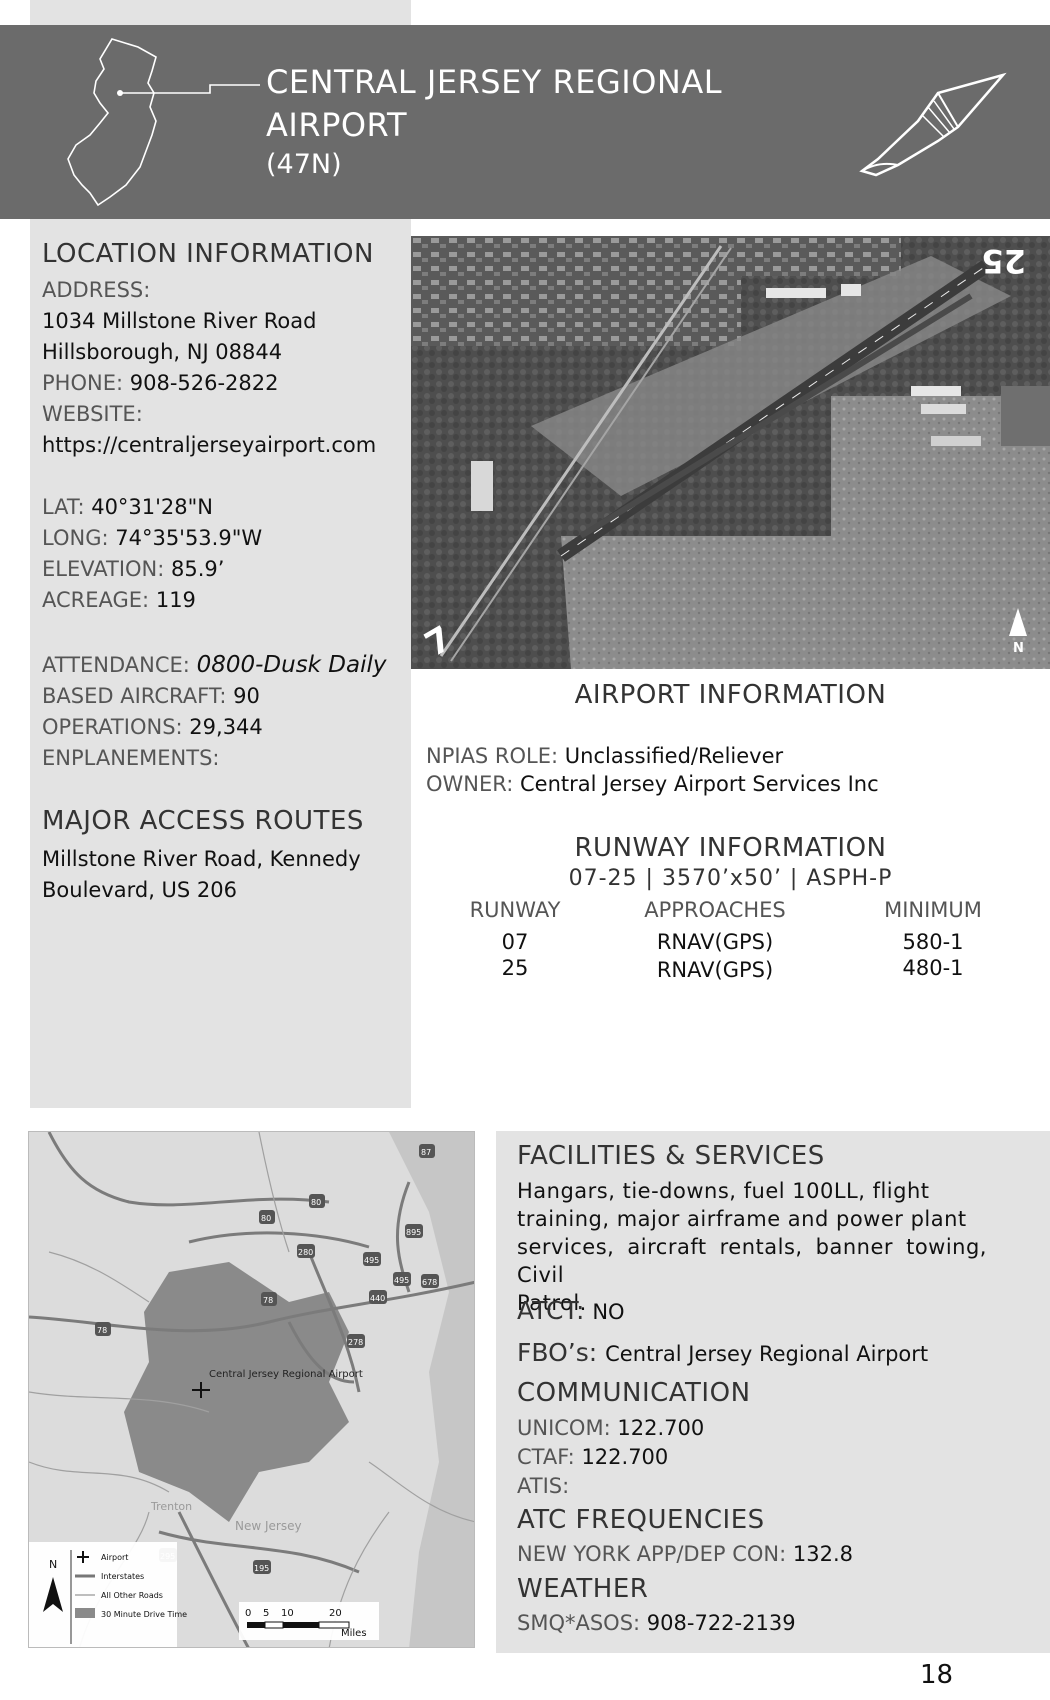 This screenshot has height=1700, width=1050. What do you see at coordinates (625, 1457) in the screenshot?
I see `ctaf-value: 122.700` at bounding box center [625, 1457].